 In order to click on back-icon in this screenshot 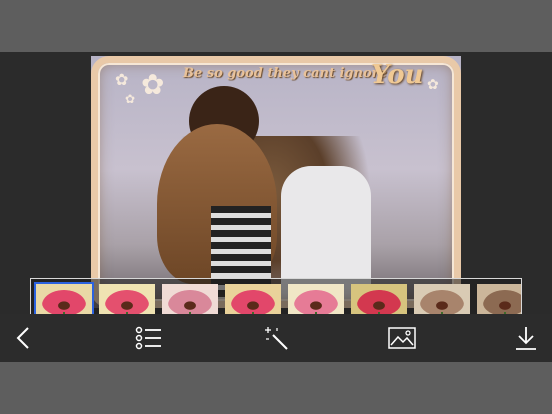, I will do `click(22, 338)`.